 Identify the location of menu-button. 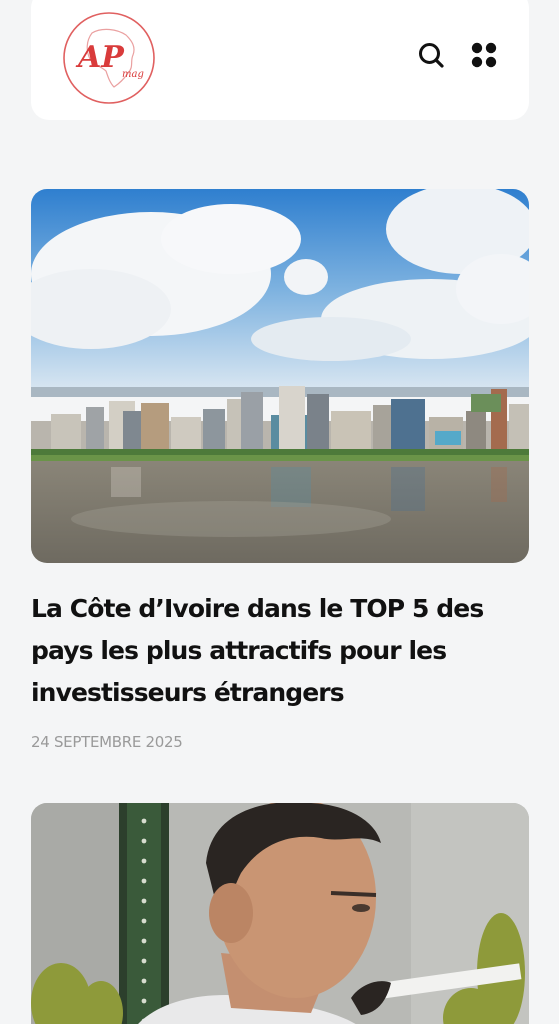
(484, 57).